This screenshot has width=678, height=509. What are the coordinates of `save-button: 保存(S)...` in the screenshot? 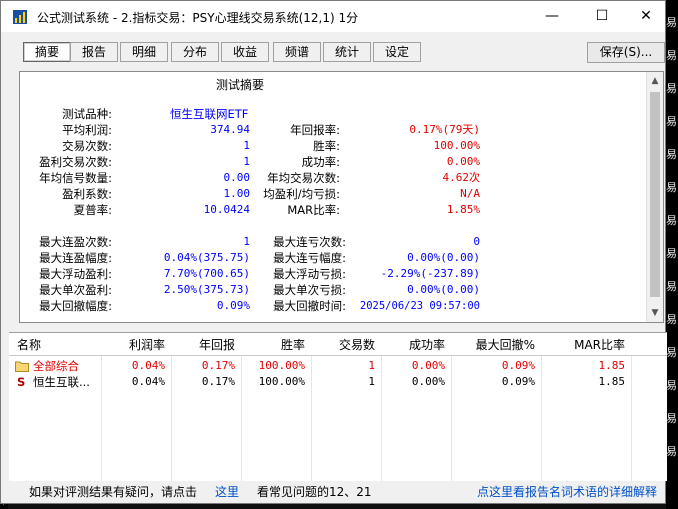 It's located at (626, 52).